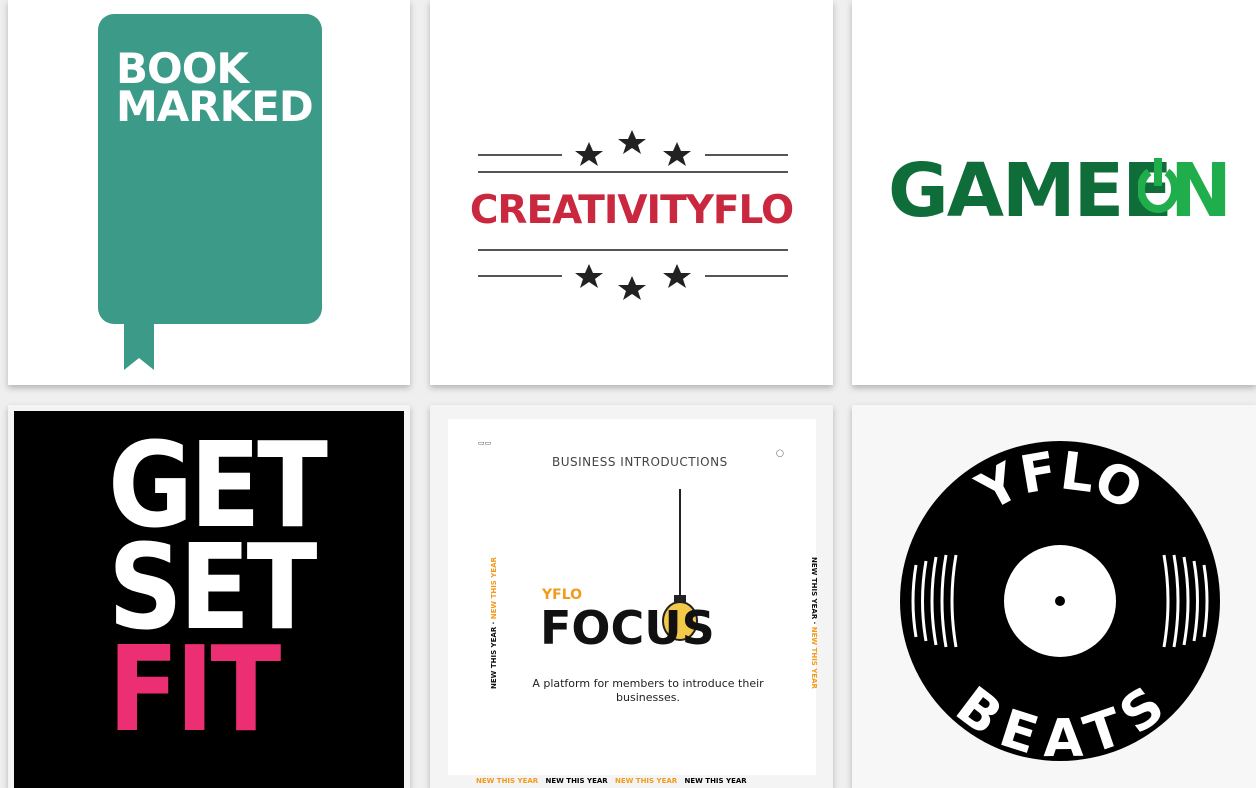 This screenshot has height=788, width=1256. What do you see at coordinates (680, 565) in the screenshot?
I see `lightbulb-icon` at bounding box center [680, 565].